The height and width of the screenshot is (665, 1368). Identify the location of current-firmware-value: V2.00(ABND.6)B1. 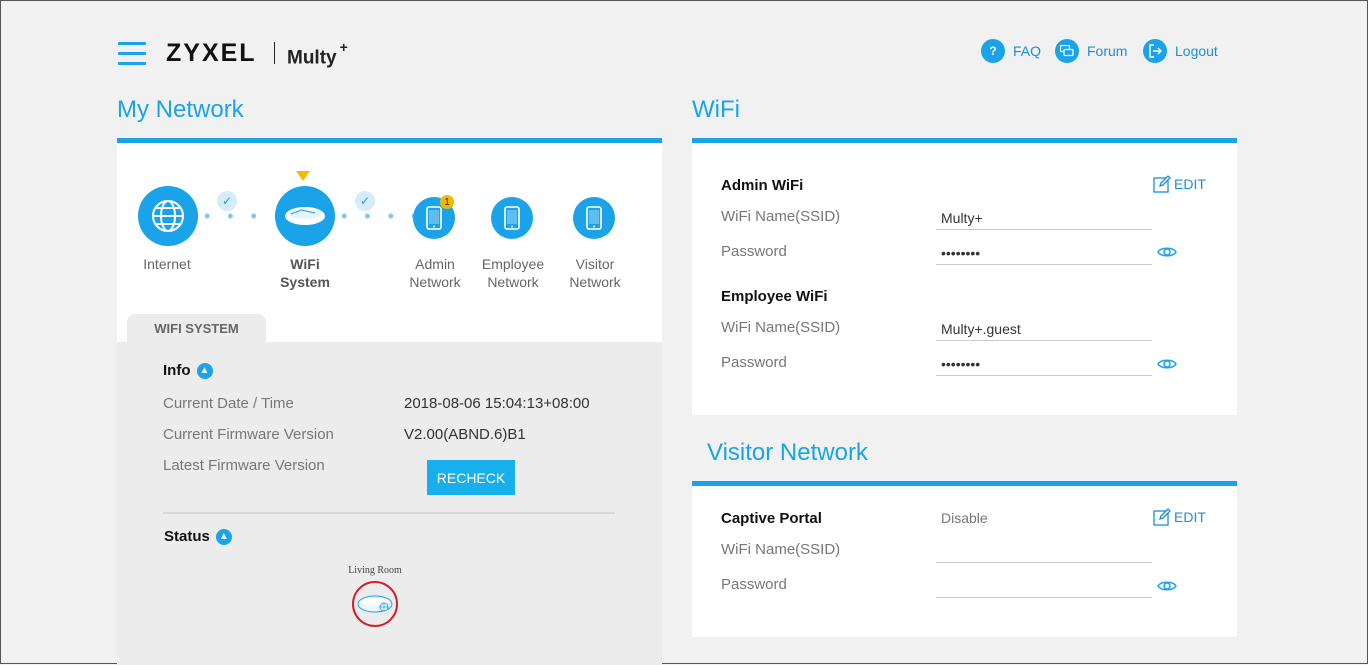
(465, 434).